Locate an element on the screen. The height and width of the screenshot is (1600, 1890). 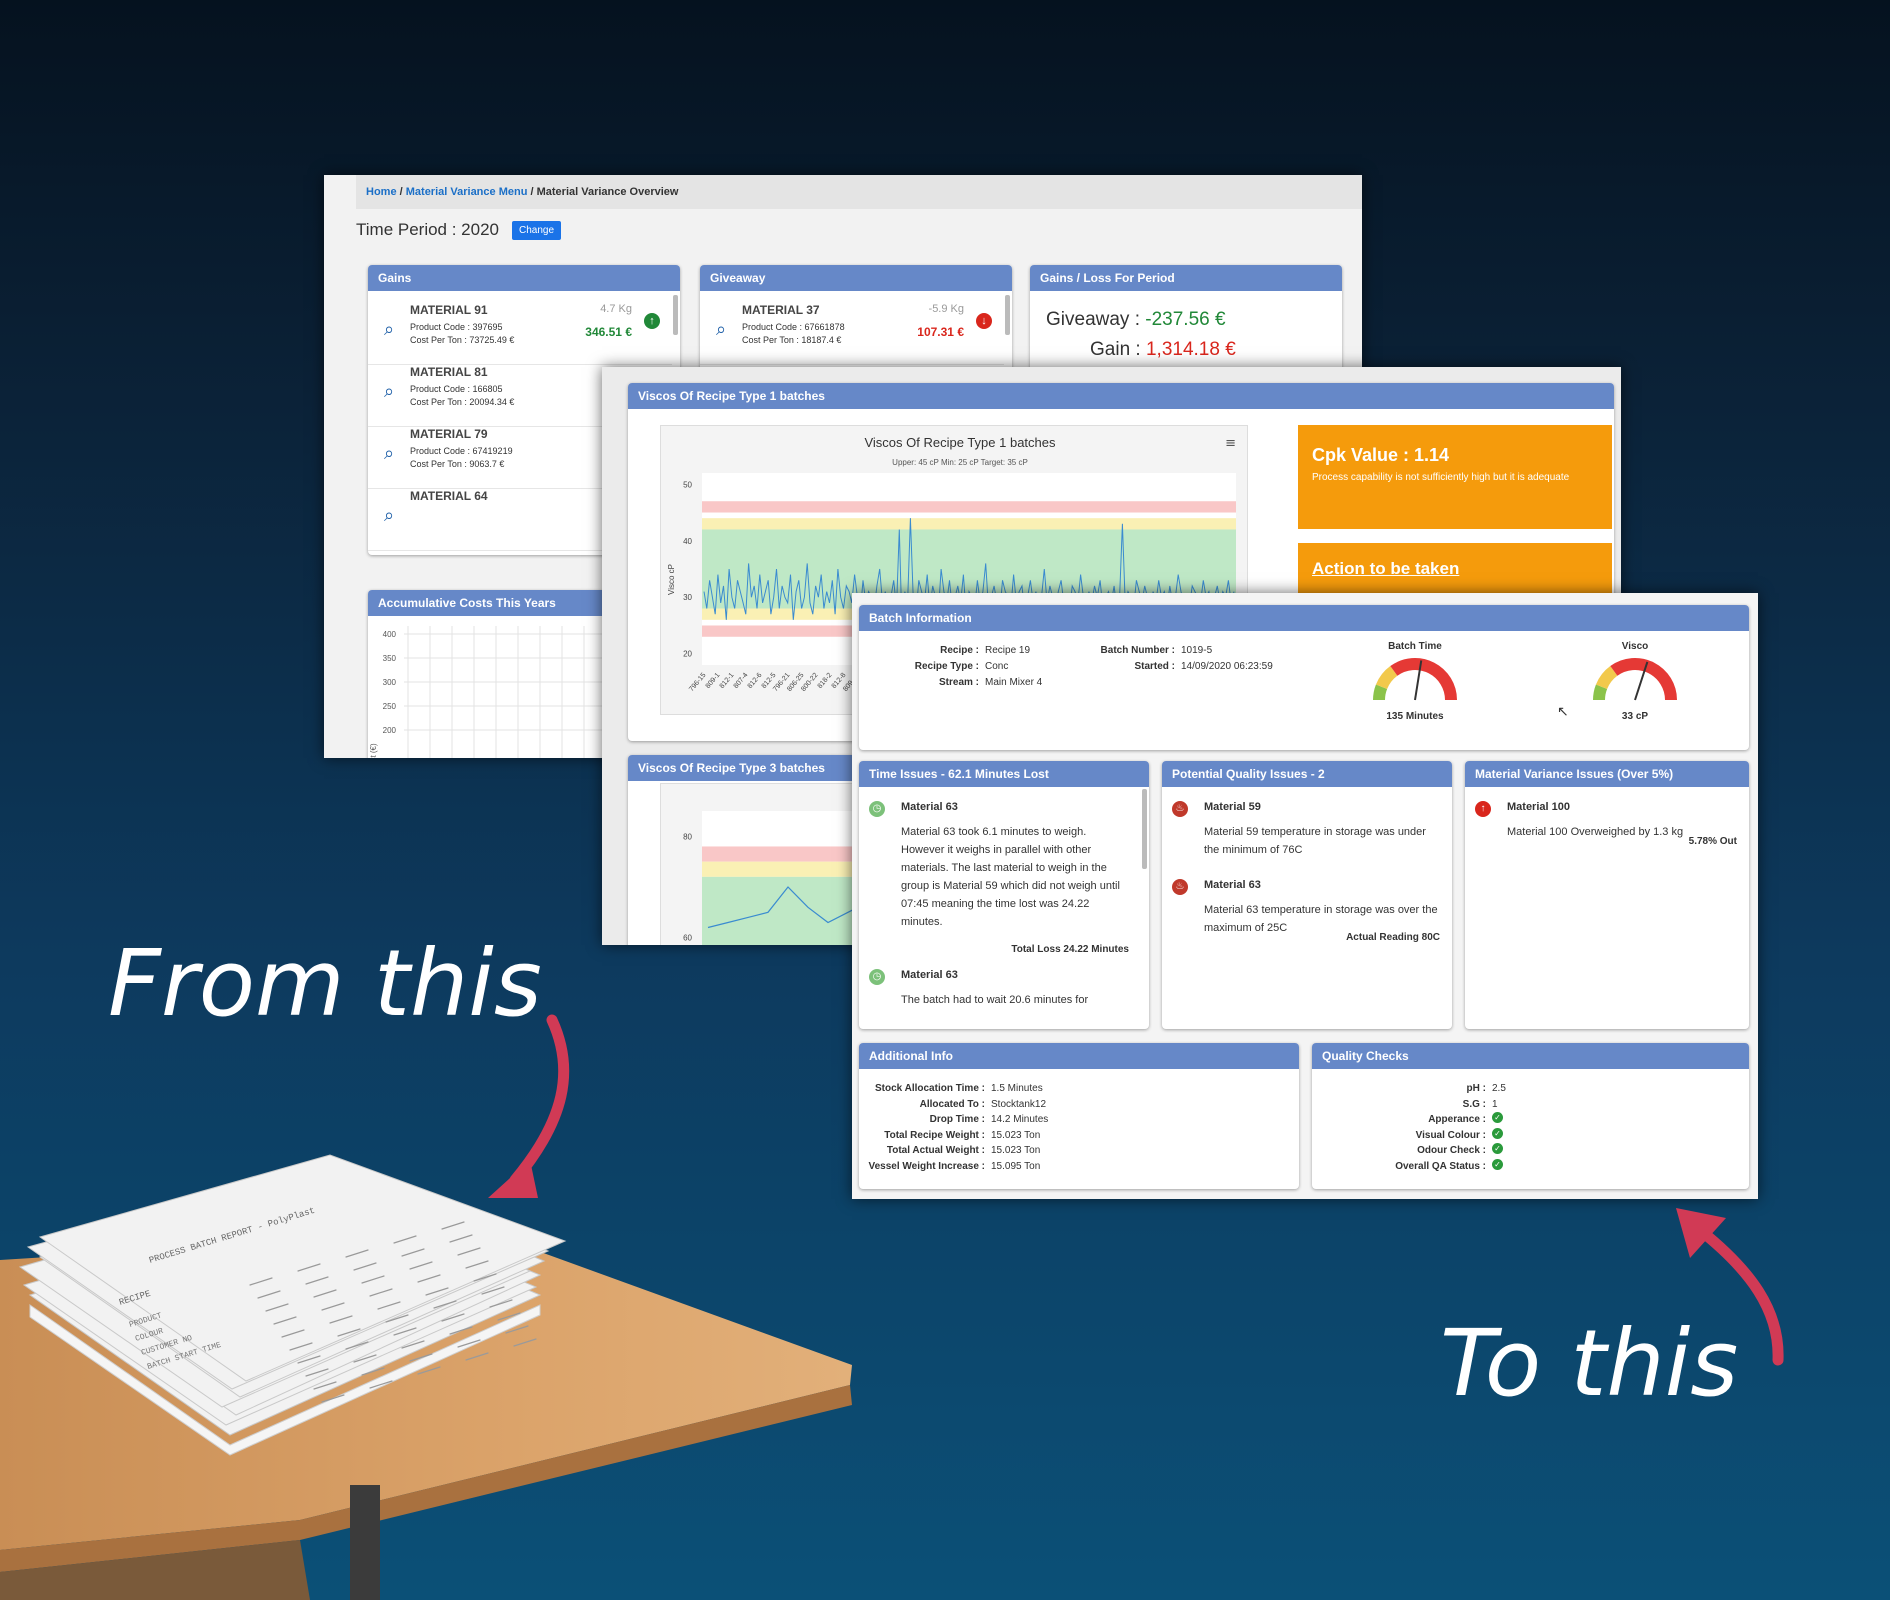
info-label: Stock Allocation Time : is located at coordinates (929, 1088).